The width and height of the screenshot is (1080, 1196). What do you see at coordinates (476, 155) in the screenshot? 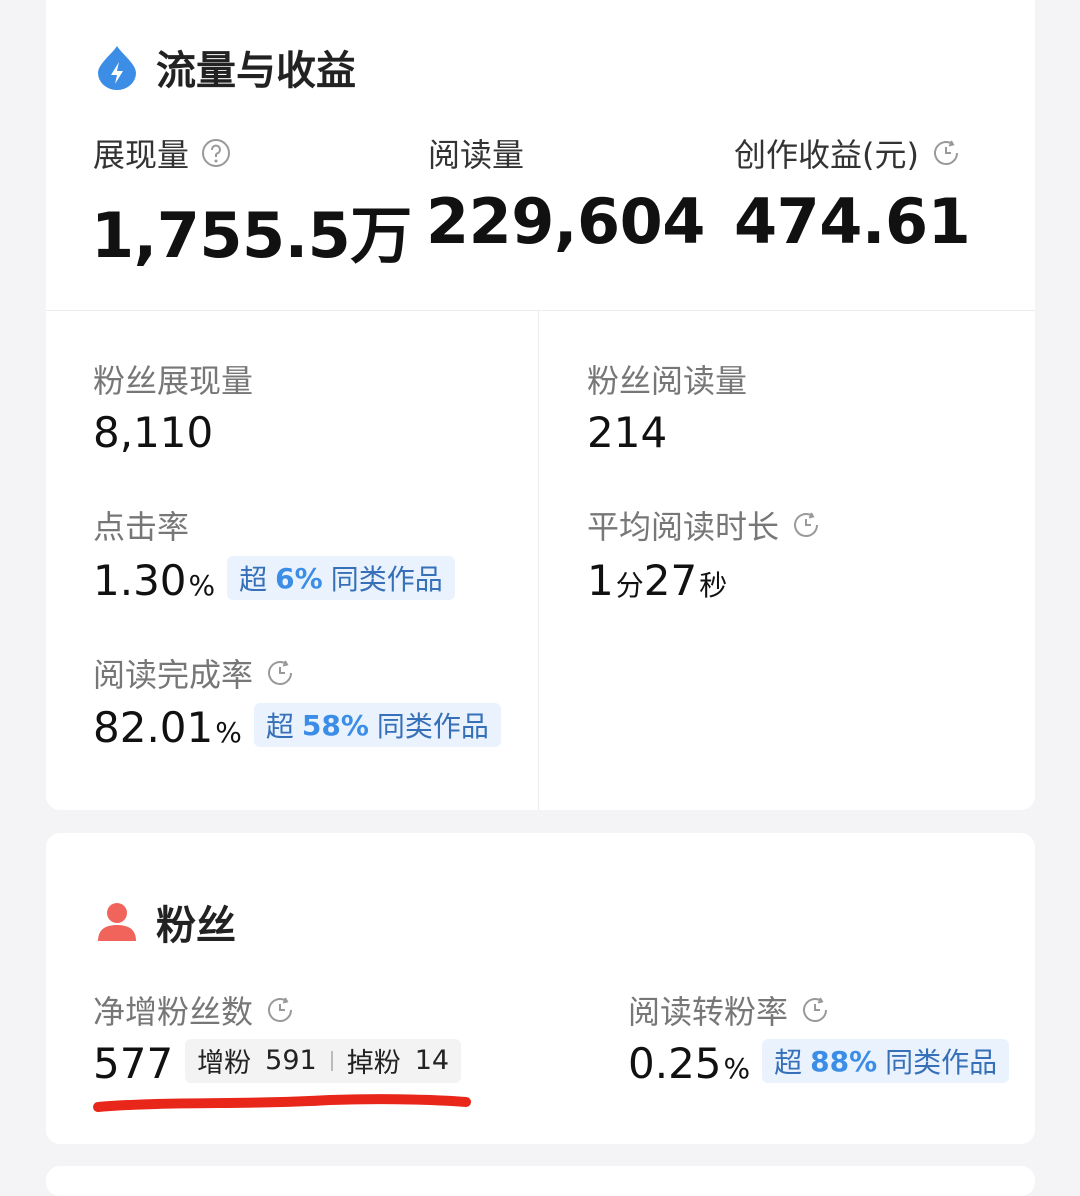
I see `reads-label: 阅读量` at bounding box center [476, 155].